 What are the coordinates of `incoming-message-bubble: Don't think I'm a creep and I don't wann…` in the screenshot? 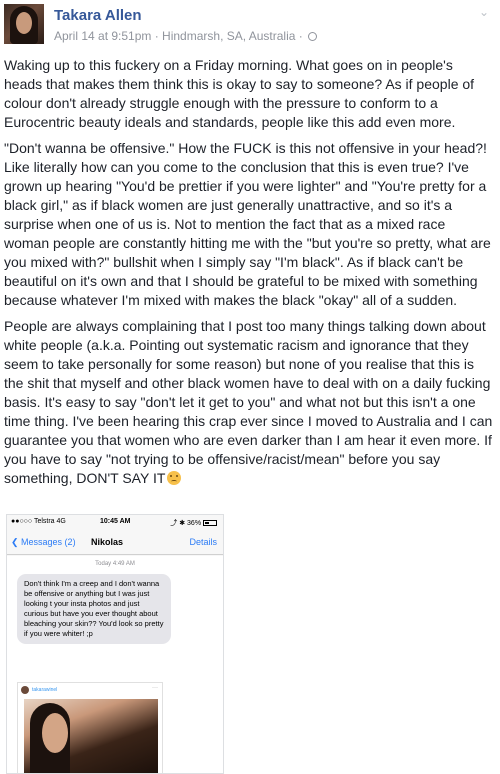 It's located at (94, 609).